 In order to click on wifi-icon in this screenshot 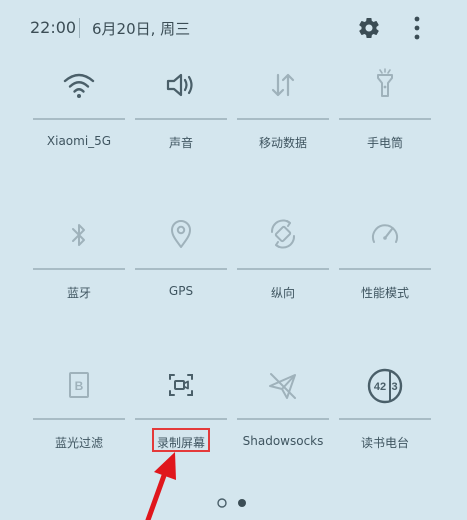, I will do `click(79, 85)`.